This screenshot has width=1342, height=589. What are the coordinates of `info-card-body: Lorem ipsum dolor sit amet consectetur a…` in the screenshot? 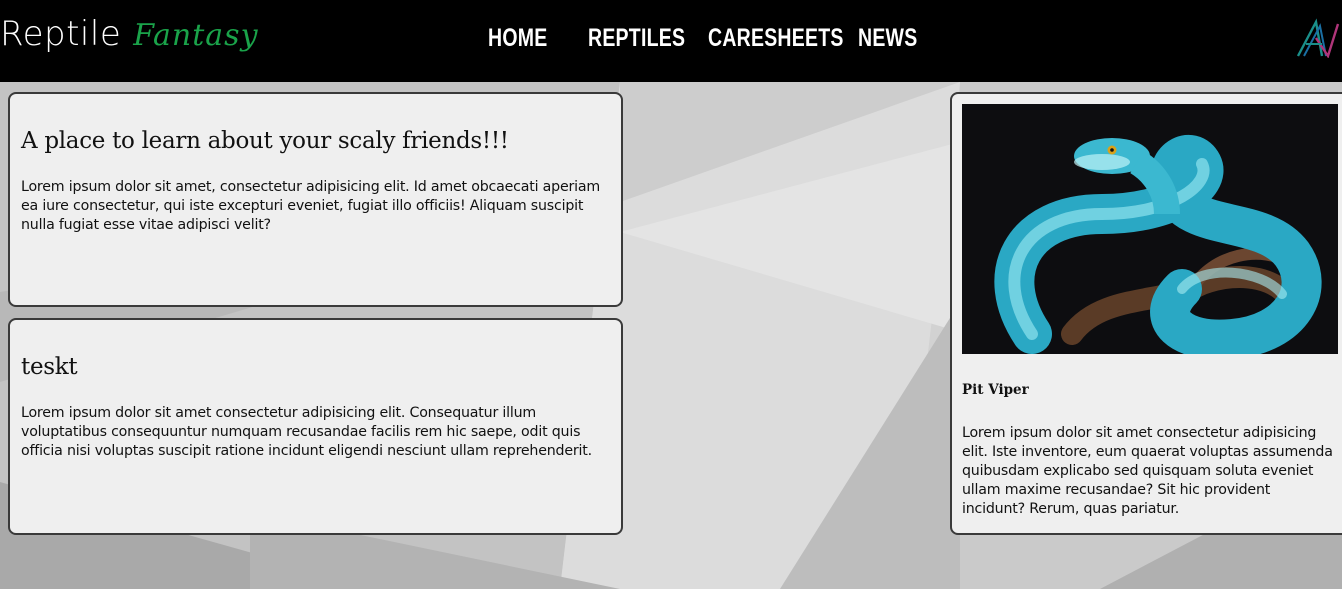 It's located at (306, 432).